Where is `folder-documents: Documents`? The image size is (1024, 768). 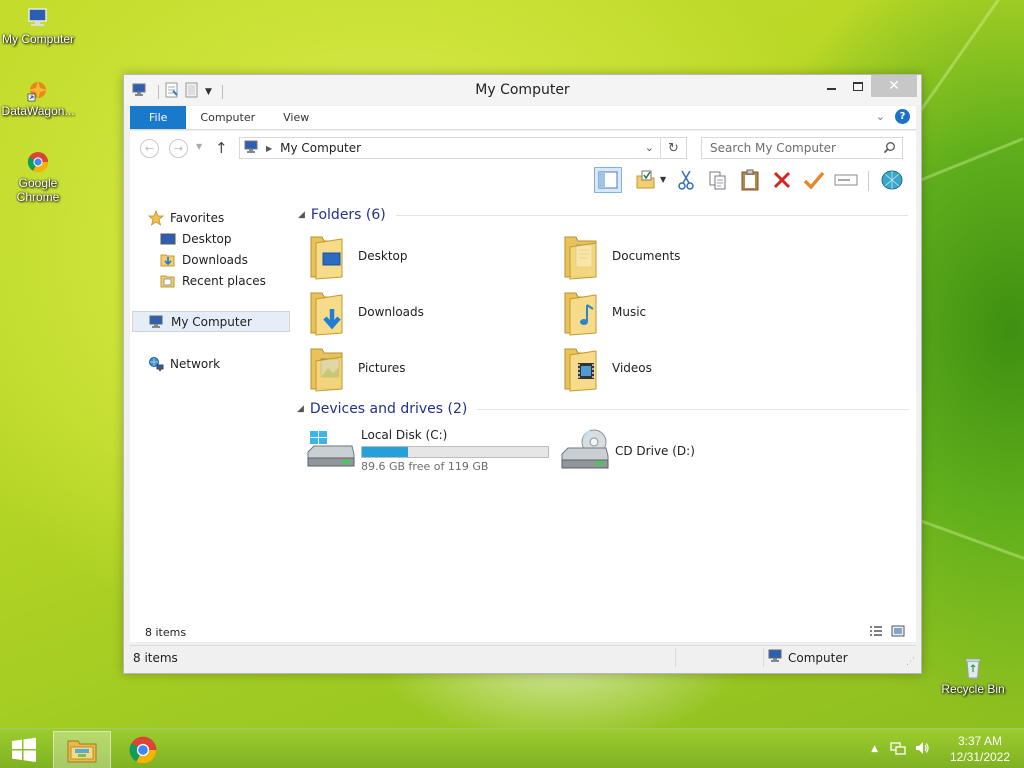 folder-documents: Documents is located at coordinates (682, 256).